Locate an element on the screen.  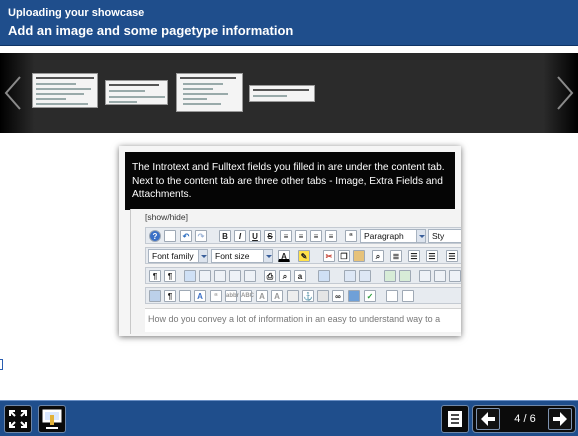
edge-marker is located at coordinates (1, 364).